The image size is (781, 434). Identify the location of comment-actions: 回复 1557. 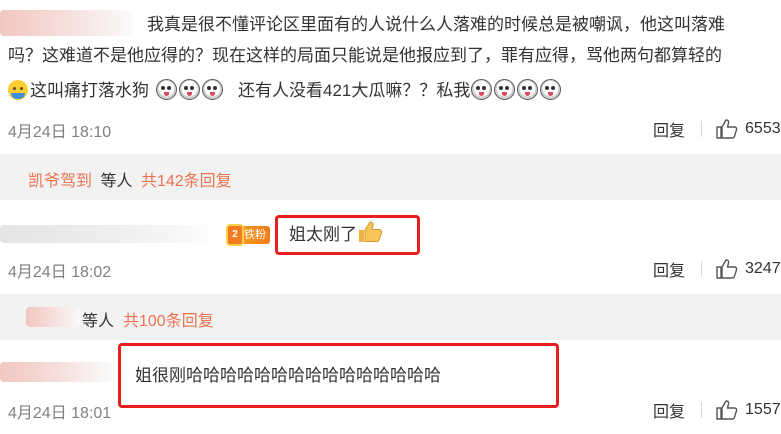
(717, 410).